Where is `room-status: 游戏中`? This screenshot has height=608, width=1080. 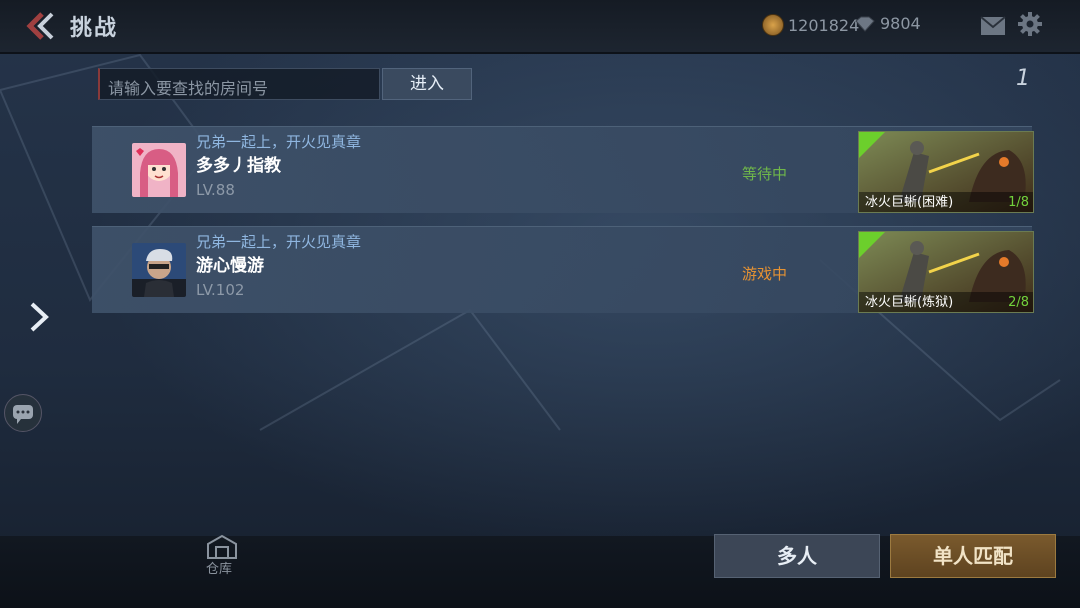 room-status: 游戏中 is located at coordinates (765, 274).